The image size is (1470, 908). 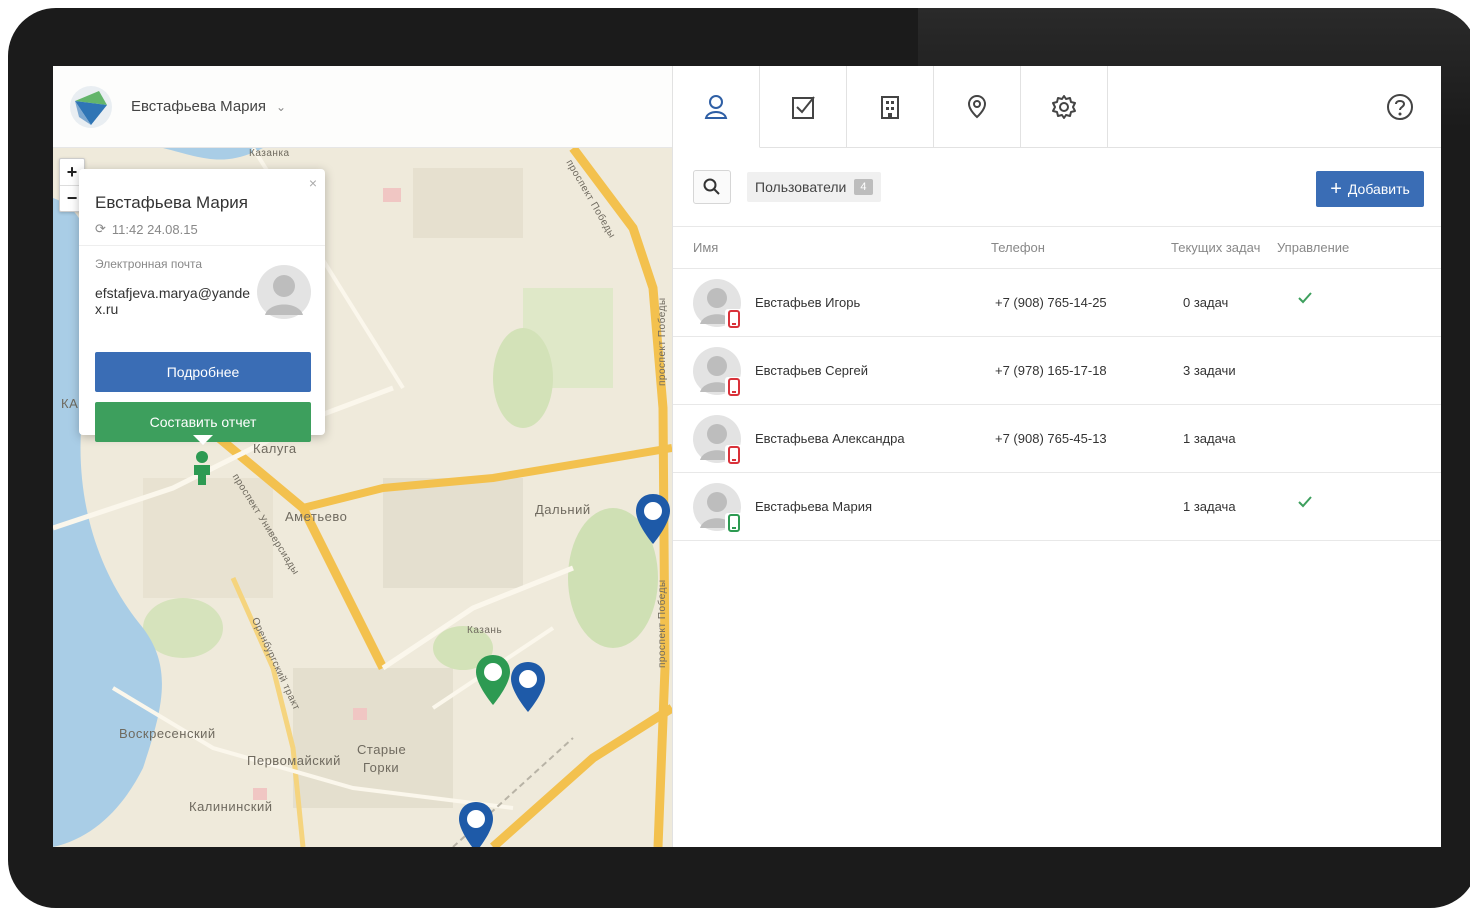 What do you see at coordinates (275, 448) in the screenshot?
I see `map-label-kaluga: Калуга` at bounding box center [275, 448].